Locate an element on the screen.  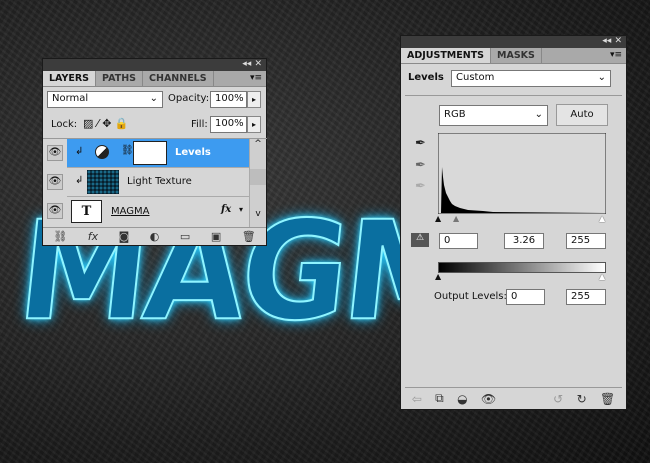
input-gamma-slider: ▲ is located at coordinates (456, 218).